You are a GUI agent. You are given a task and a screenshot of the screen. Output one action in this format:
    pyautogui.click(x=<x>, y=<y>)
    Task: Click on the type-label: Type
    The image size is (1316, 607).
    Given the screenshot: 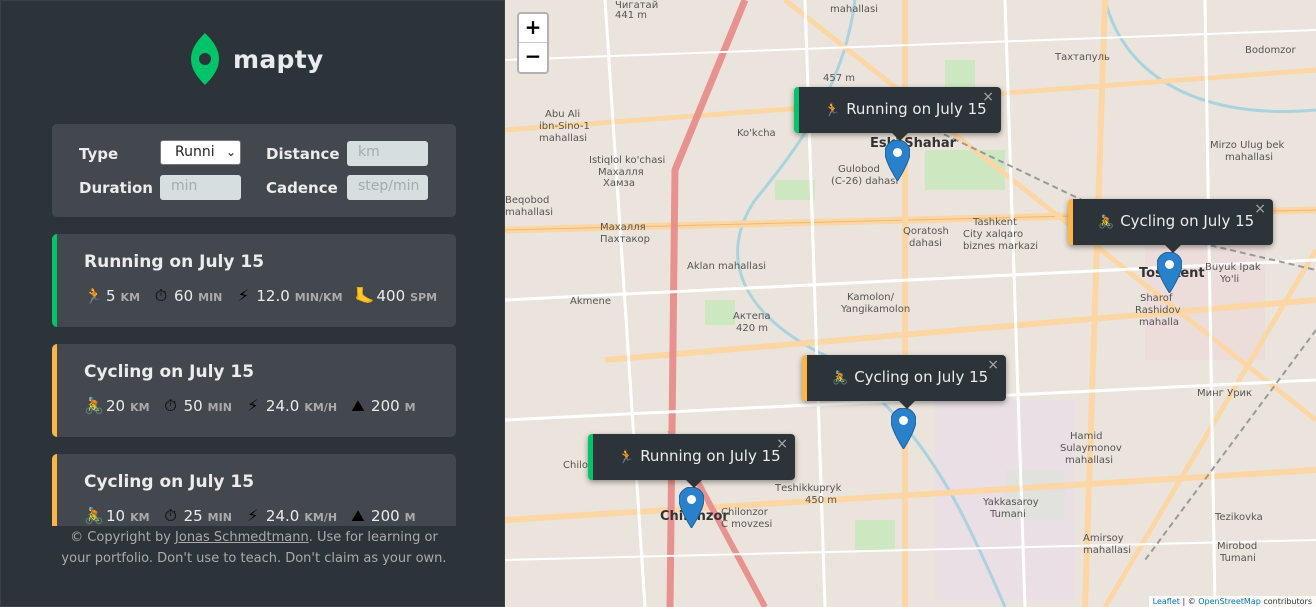 What is the action you would take?
    pyautogui.click(x=99, y=154)
    